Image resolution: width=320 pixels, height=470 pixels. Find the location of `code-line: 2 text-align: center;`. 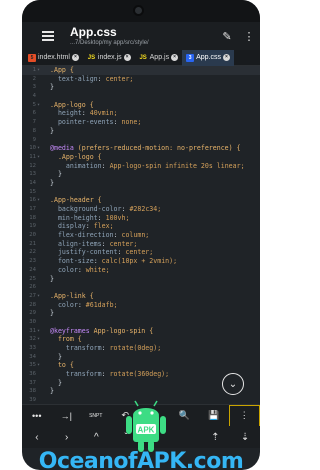

code-line: 2 text-align: center; is located at coordinates (141, 79).